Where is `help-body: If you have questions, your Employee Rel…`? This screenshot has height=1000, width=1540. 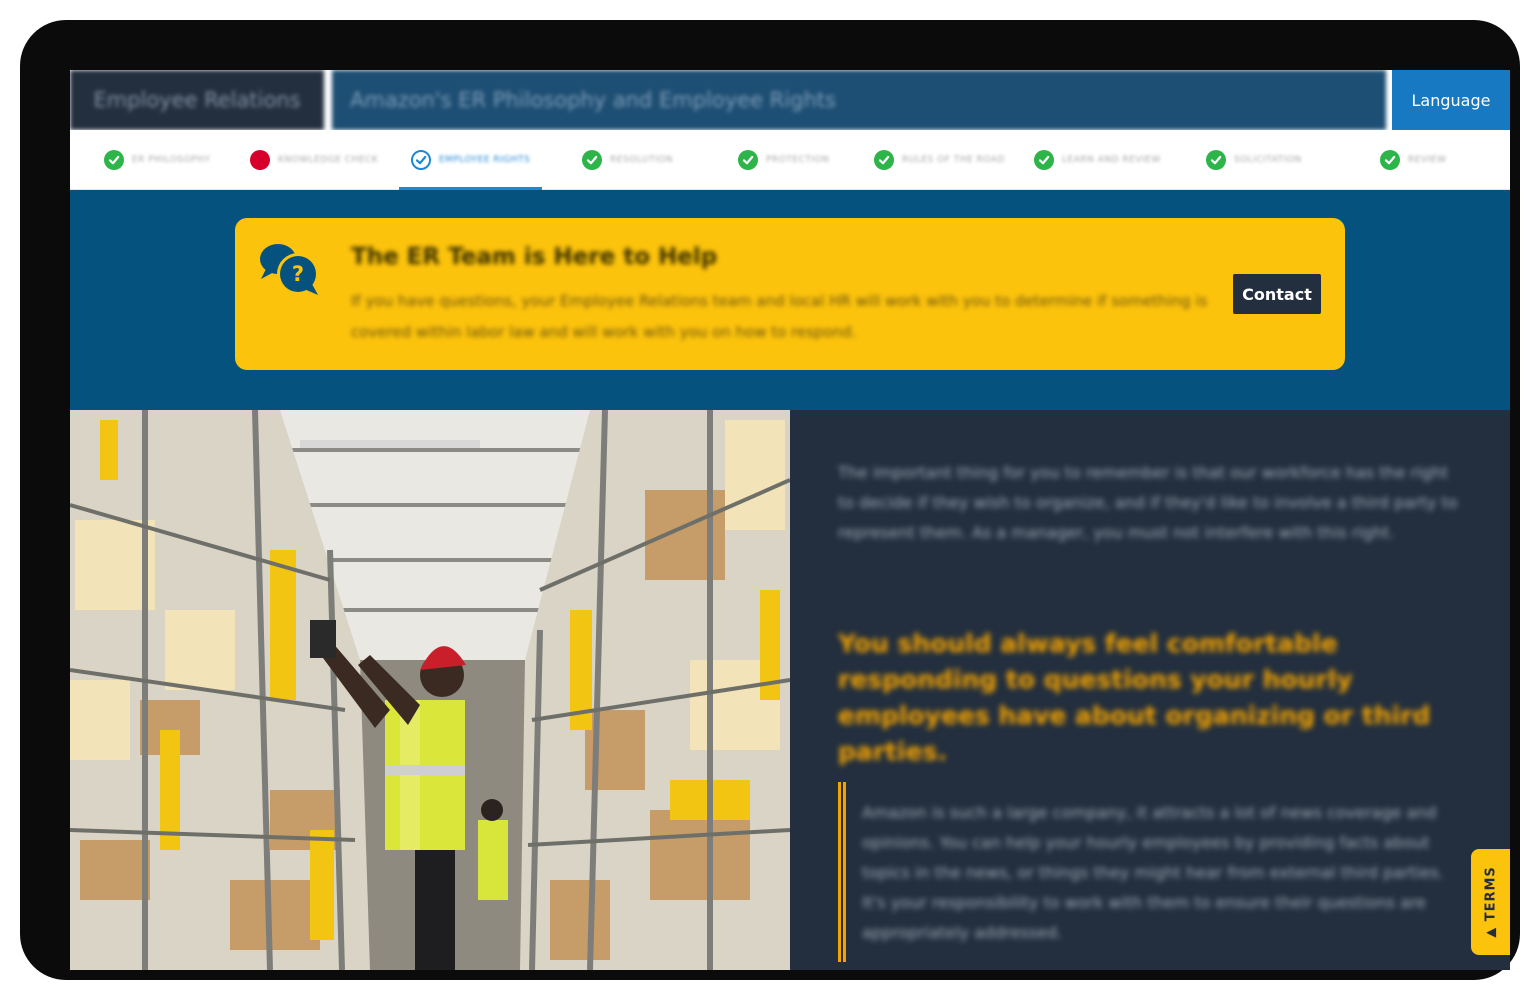 help-body: If you have questions, your Employee Rel… is located at coordinates (779, 316).